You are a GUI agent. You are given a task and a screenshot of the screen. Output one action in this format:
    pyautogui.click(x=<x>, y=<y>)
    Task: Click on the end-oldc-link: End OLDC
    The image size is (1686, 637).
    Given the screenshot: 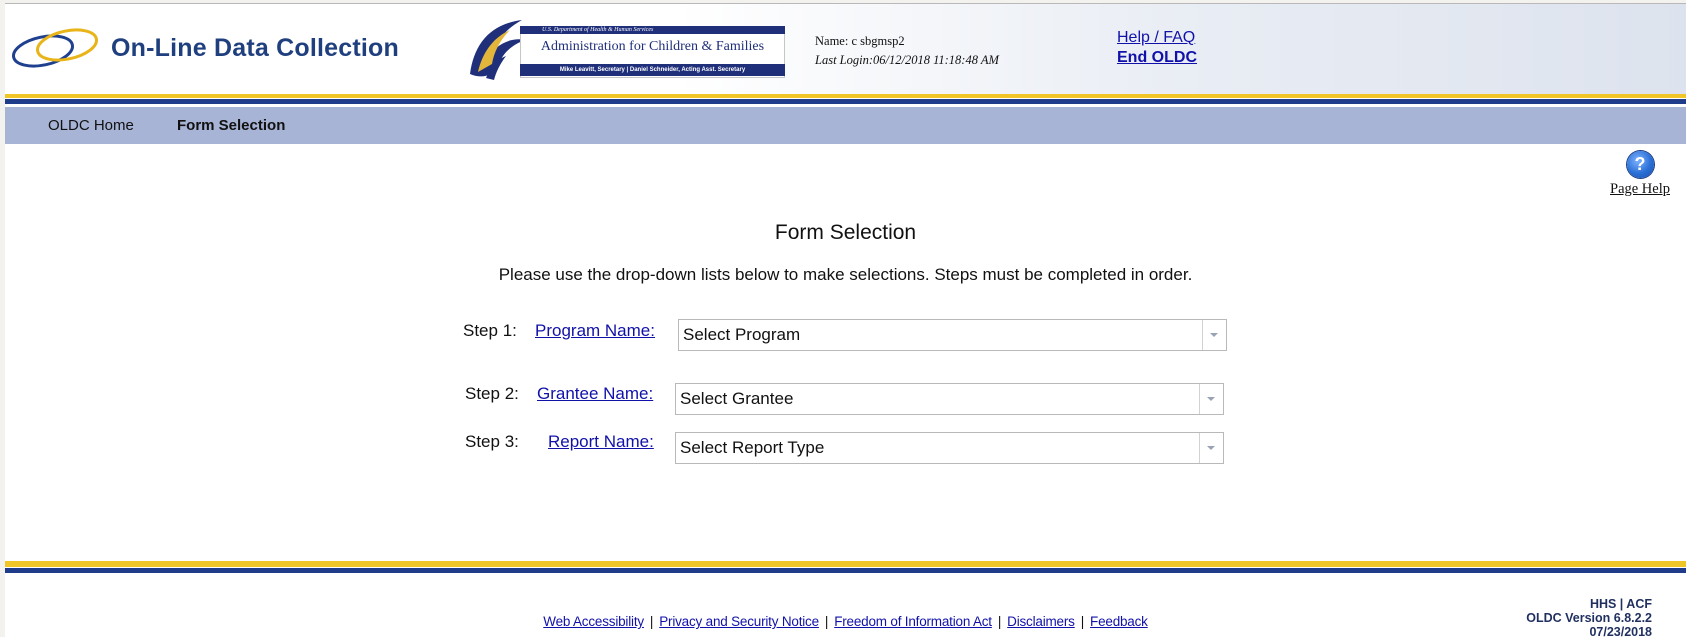 What is the action you would take?
    pyautogui.click(x=1157, y=58)
    